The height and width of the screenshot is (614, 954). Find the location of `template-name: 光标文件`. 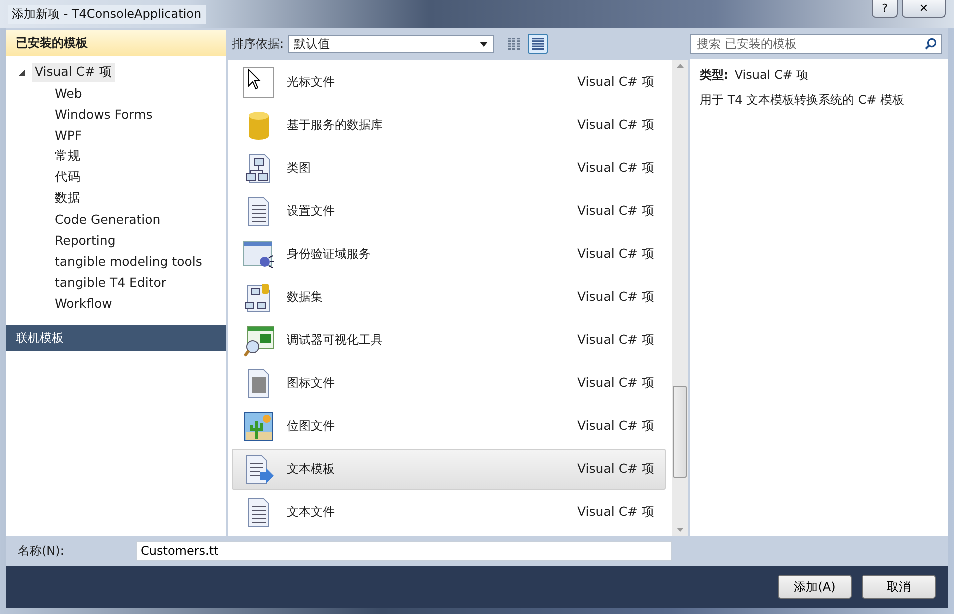

template-name: 光标文件 is located at coordinates (311, 82).